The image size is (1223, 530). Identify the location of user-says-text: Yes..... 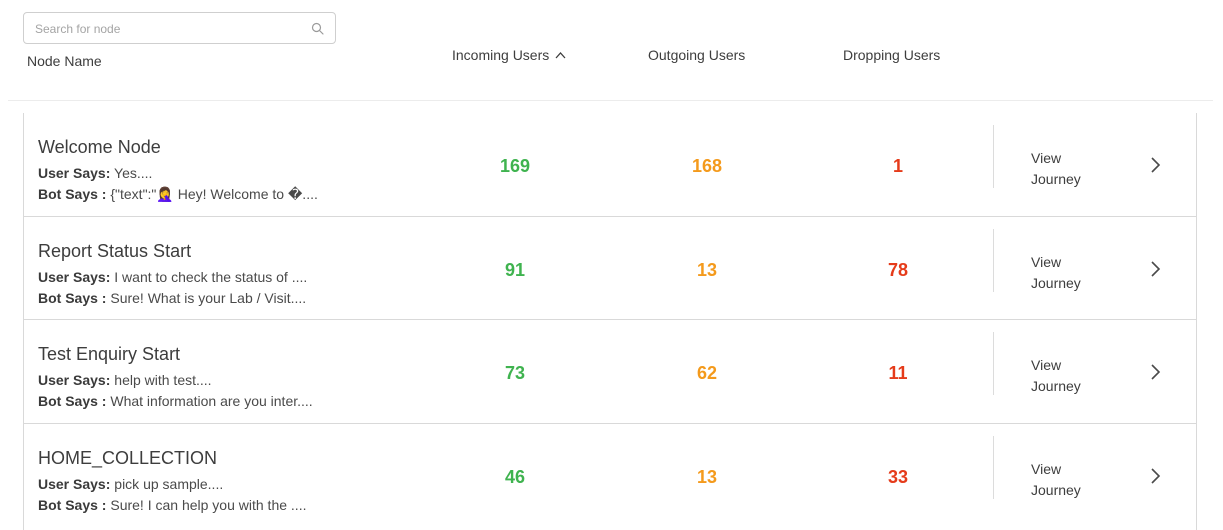
(131, 173).